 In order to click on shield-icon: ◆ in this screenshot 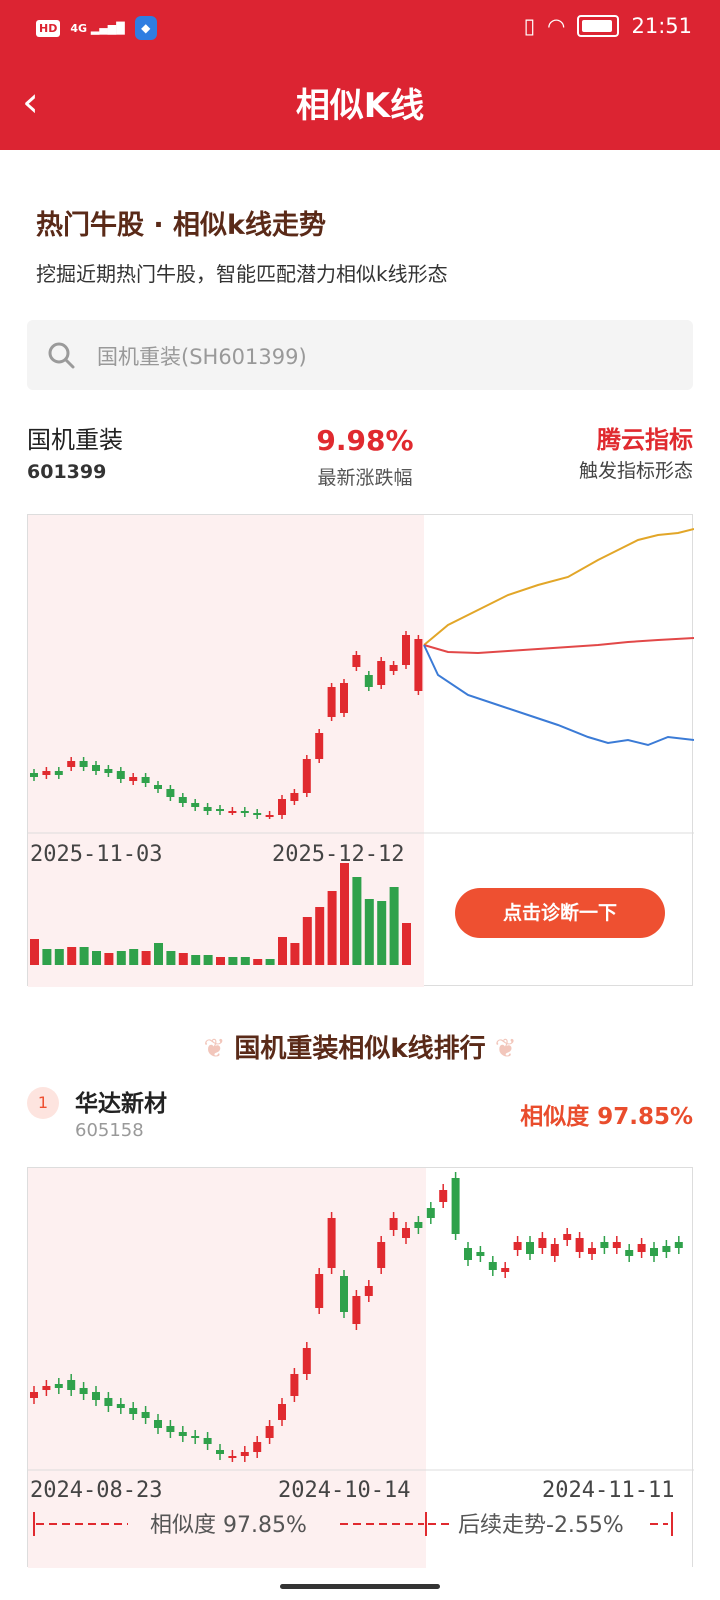, I will do `click(145, 28)`.